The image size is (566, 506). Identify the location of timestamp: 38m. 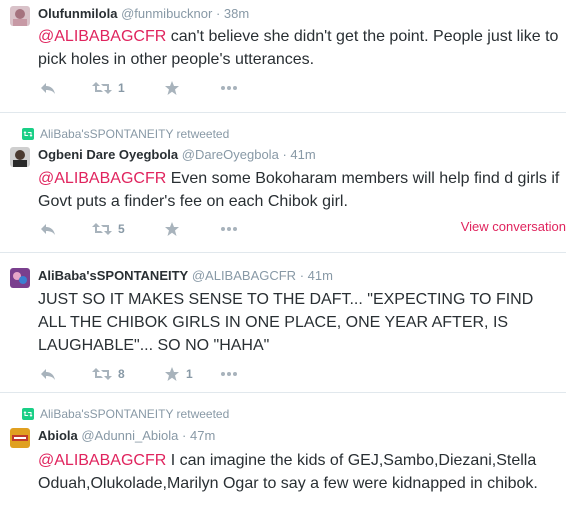
(236, 13).